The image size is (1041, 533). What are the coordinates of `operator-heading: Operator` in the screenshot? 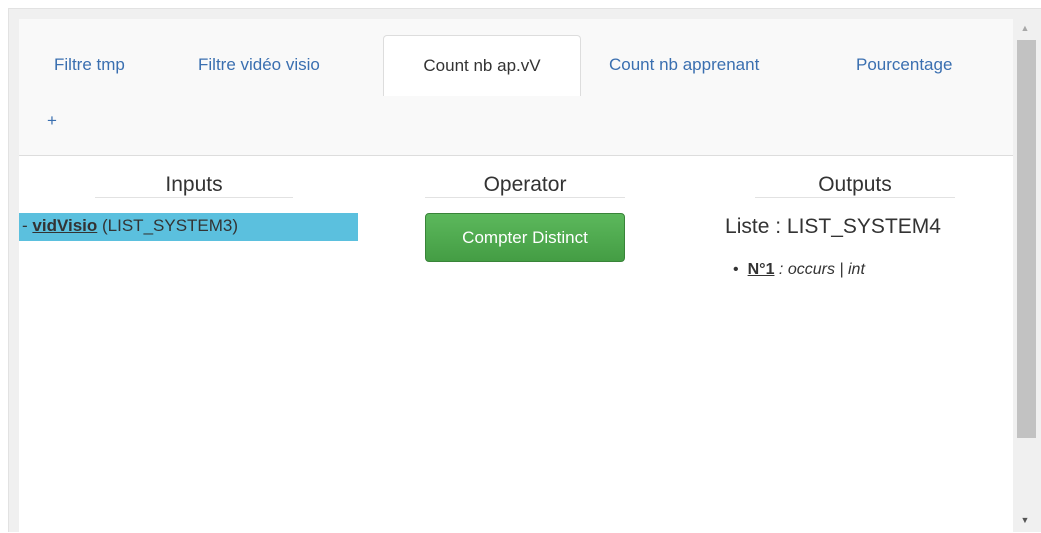 It's located at (525, 184).